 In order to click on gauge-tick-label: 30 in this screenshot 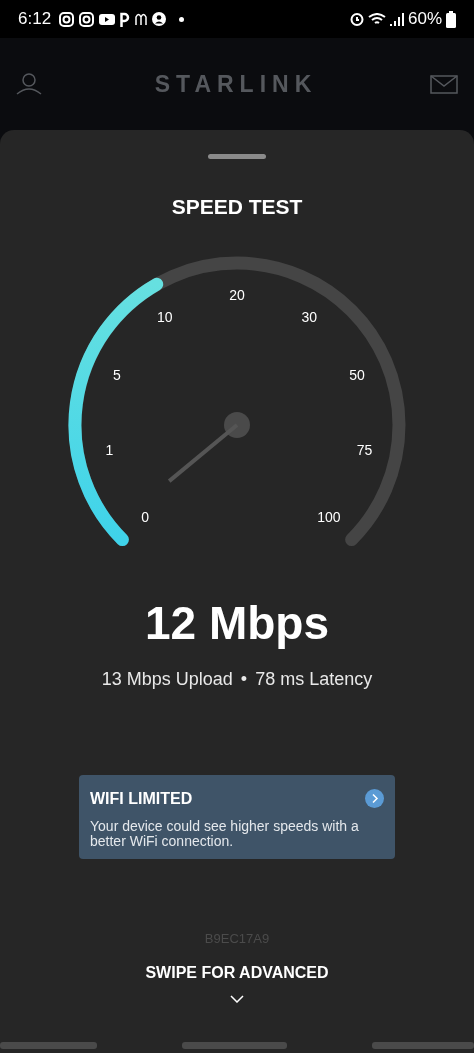, I will do `click(309, 316)`.